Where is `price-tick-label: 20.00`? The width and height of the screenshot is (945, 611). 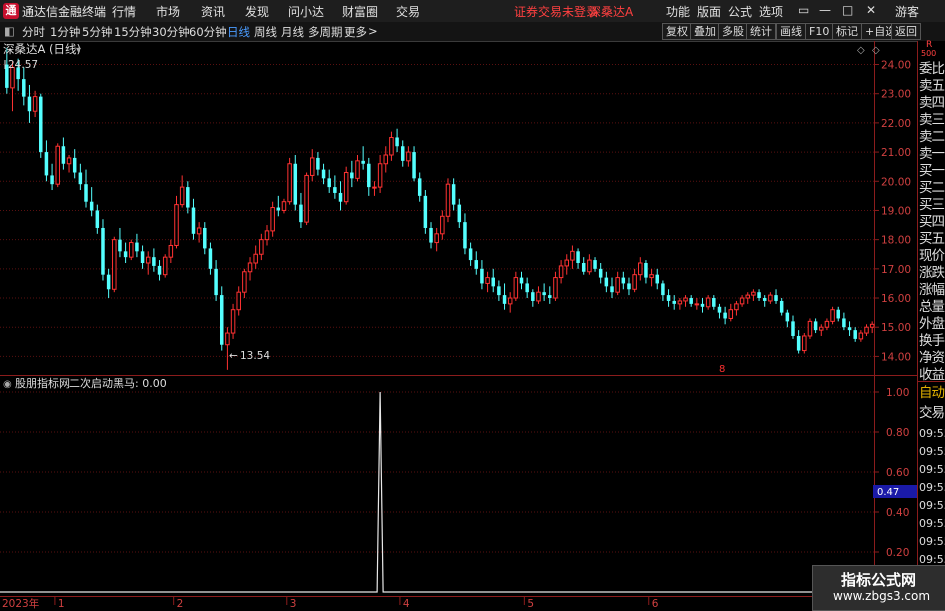
price-tick-label: 20.00 is located at coordinates (896, 182).